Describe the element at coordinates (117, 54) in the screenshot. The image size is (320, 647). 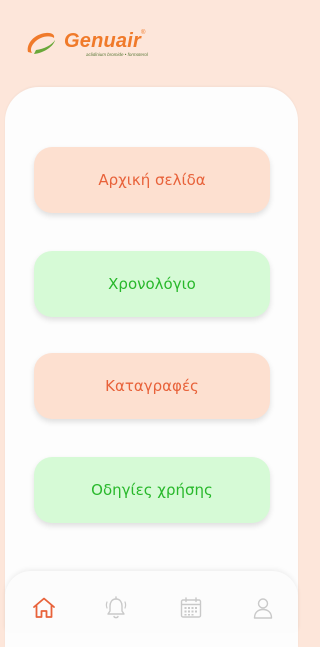
I see `brand-tagline: aclidinium bromide • formoterol` at that location.